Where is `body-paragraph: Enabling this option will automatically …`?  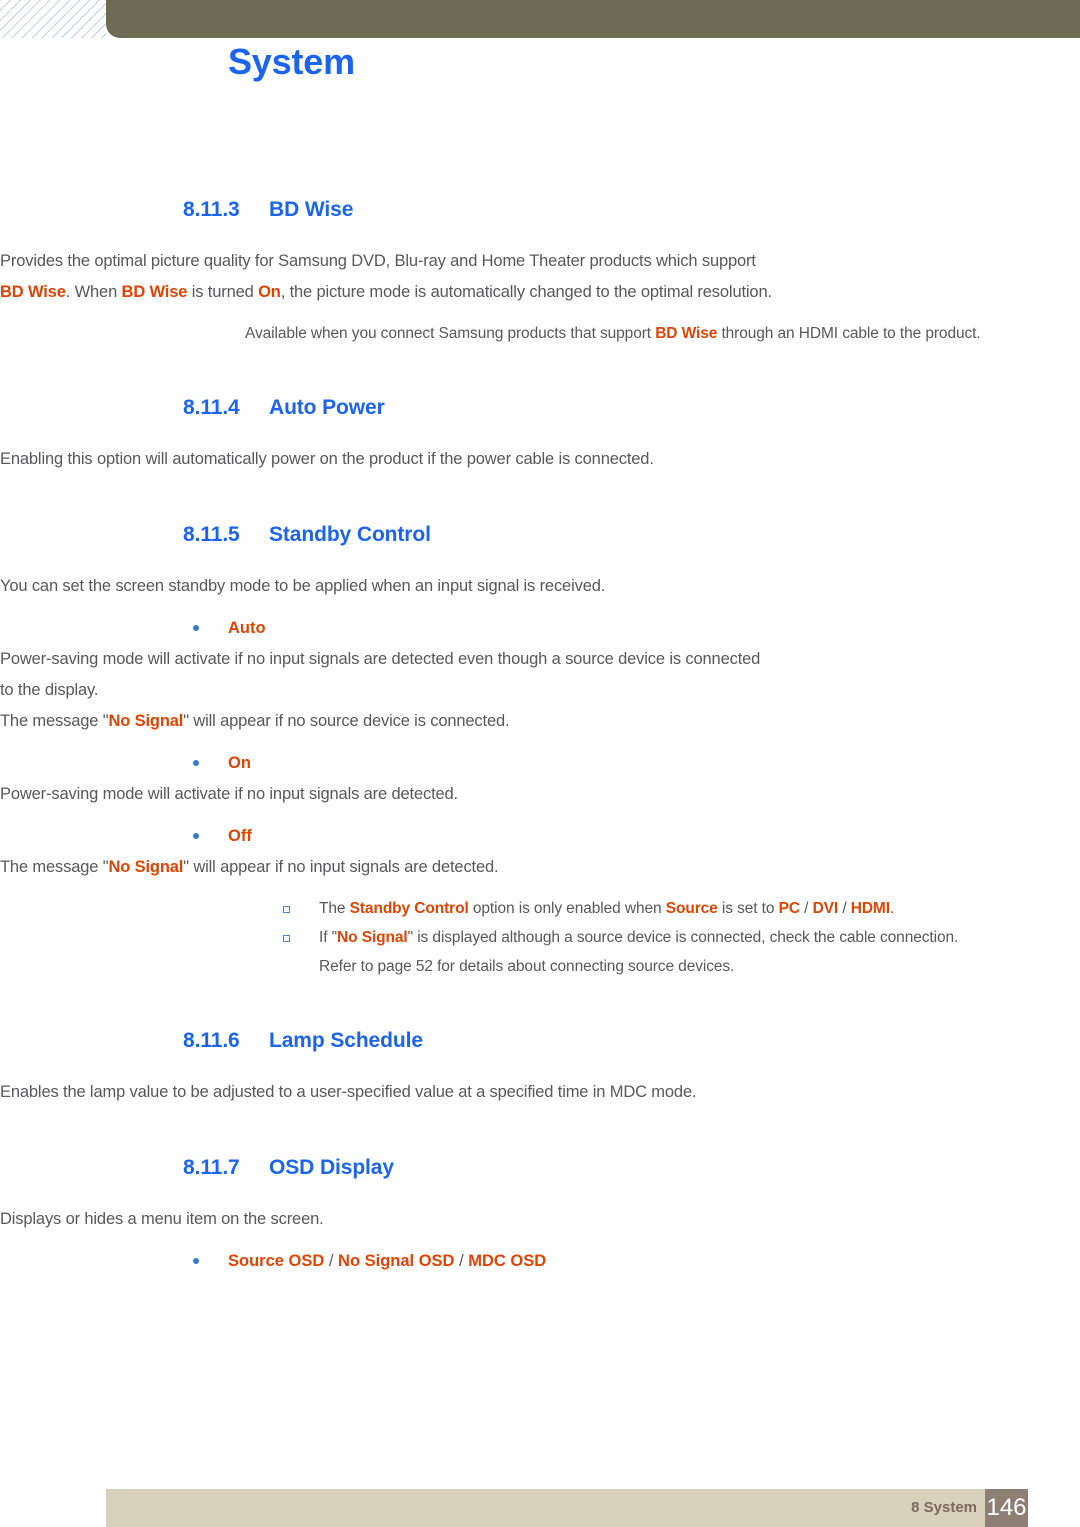
body-paragraph: Enabling this option will automatically … is located at coordinates (327, 459).